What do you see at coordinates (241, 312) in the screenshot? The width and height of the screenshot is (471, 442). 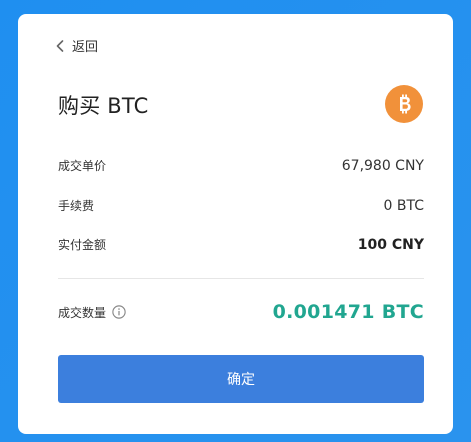 I see `quantity-row: 成交数量 0.001471 BTC` at bounding box center [241, 312].